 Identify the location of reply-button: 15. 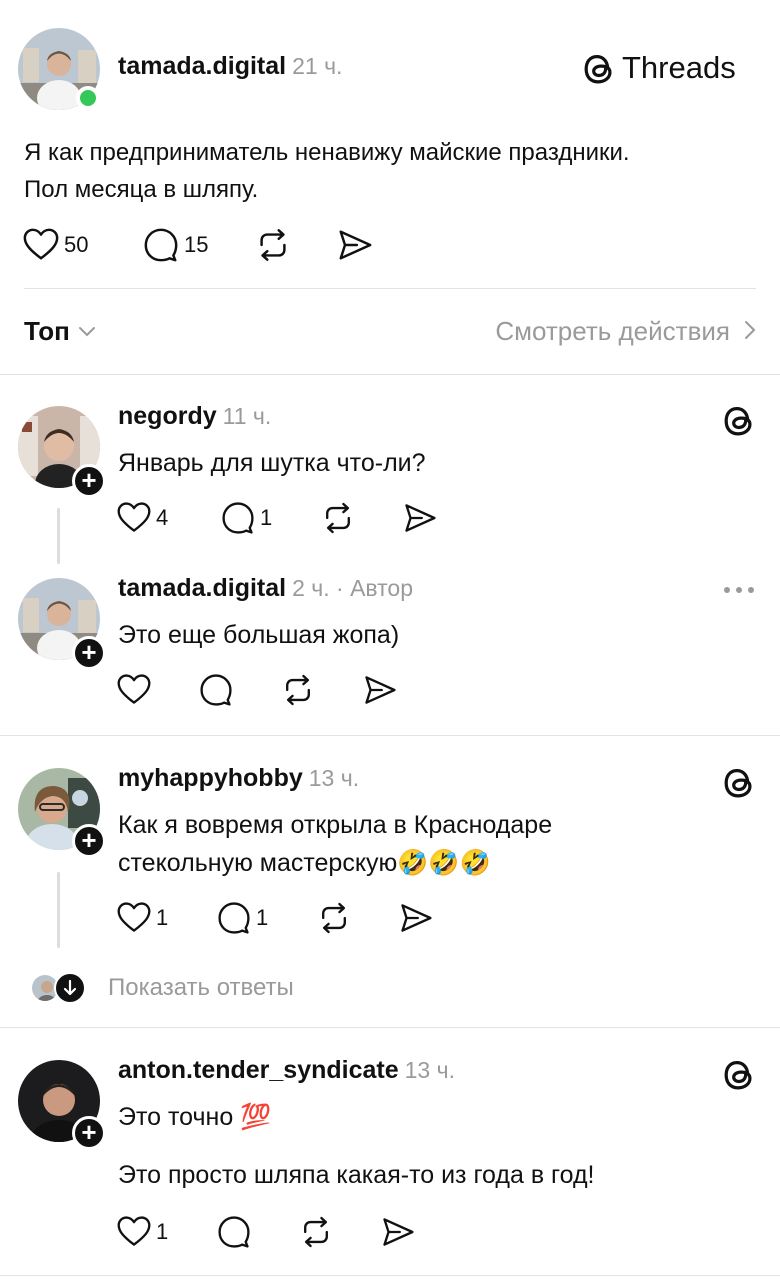
(175, 245).